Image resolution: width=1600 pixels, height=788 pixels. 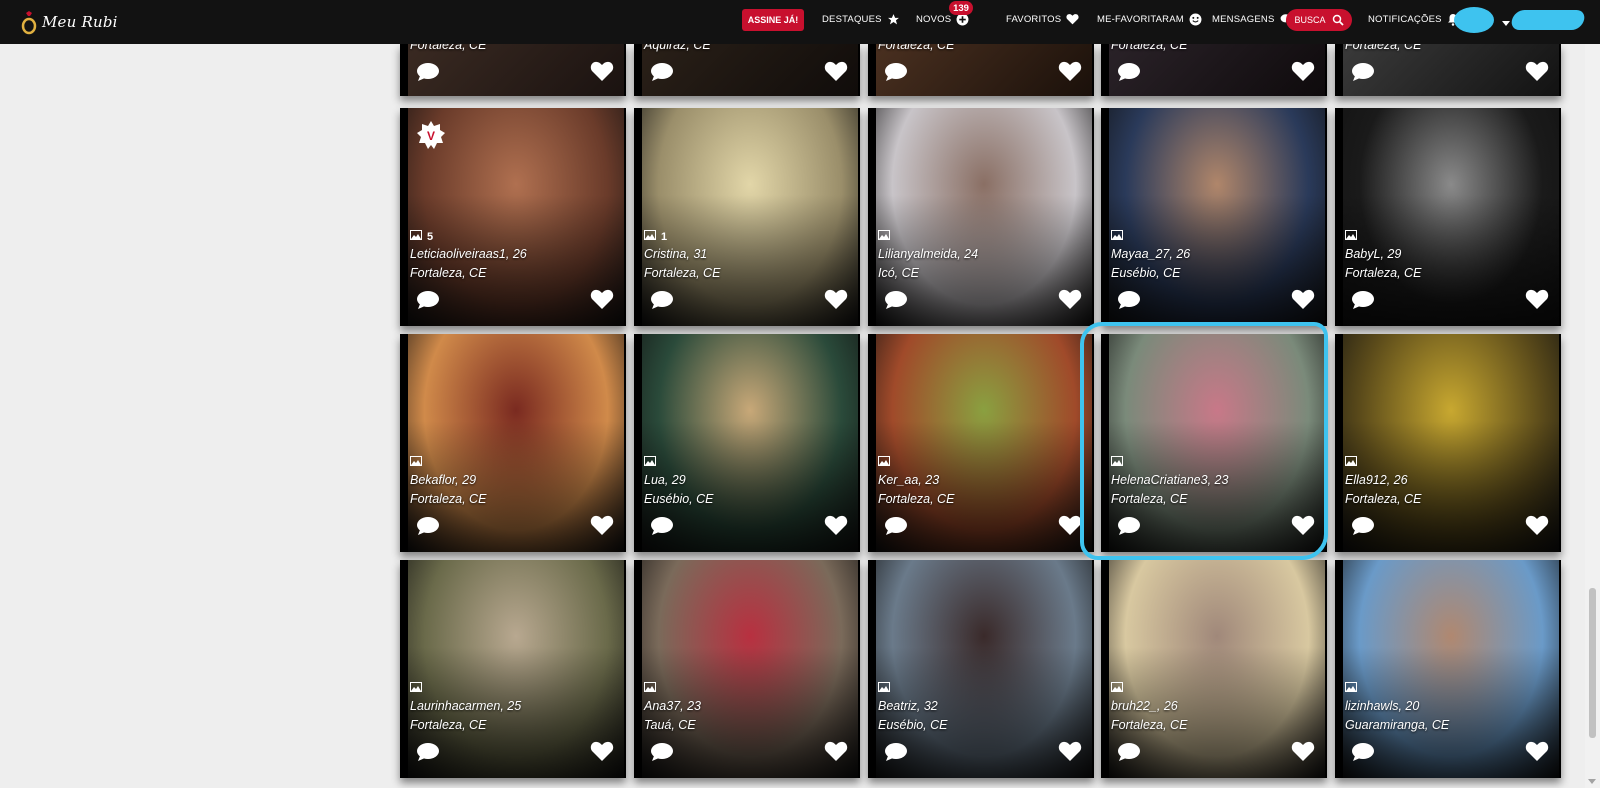 I want to click on profile-card: Ella912, 26 Fortaleza, CE, so click(x=1448, y=443).